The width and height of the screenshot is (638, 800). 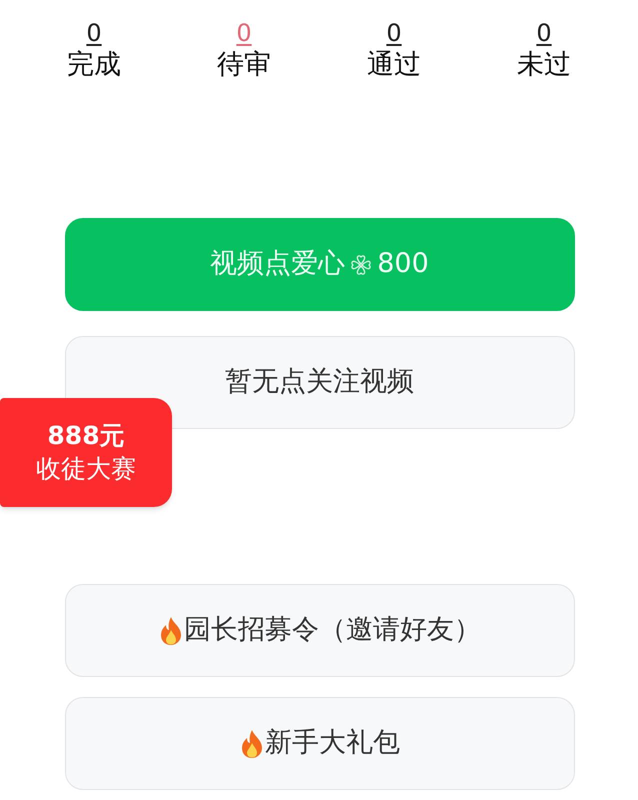 What do you see at coordinates (319, 630) in the screenshot?
I see `menu-button: 园长招募令（邀请好友）` at bounding box center [319, 630].